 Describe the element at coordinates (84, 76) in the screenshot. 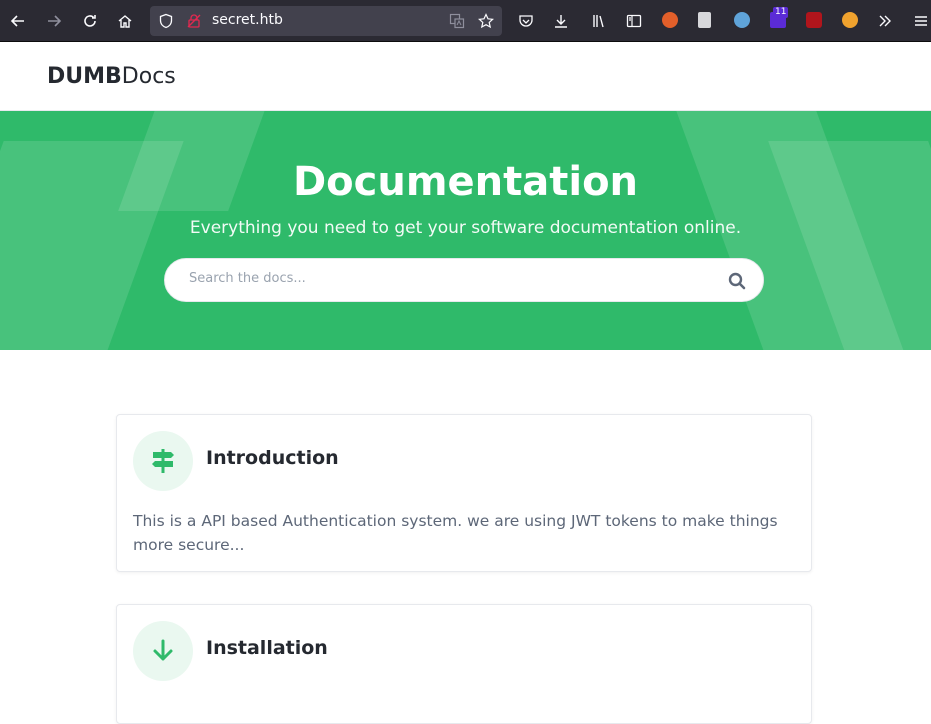

I see `logo-bold: DUMB` at that location.